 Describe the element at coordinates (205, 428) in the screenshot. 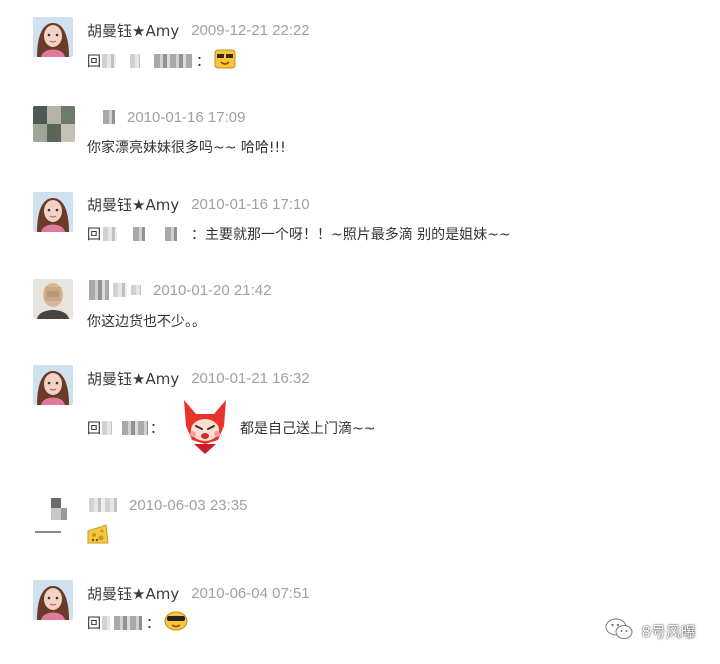

I see `red-fox-emoji-icon` at that location.